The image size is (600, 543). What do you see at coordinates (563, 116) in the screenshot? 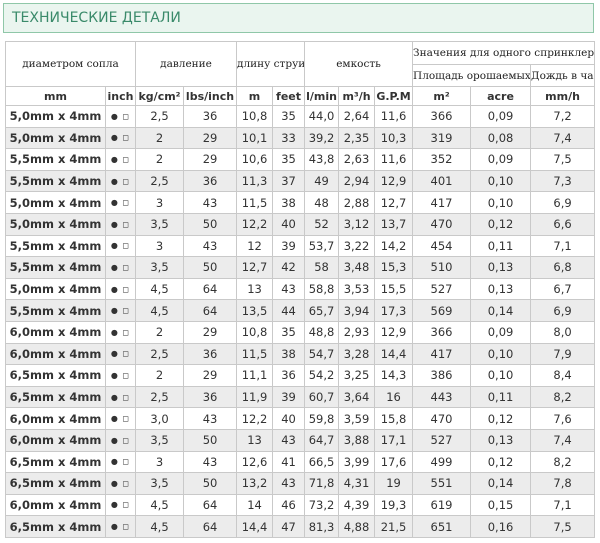
I see `value-cell: 7,2` at bounding box center [563, 116].